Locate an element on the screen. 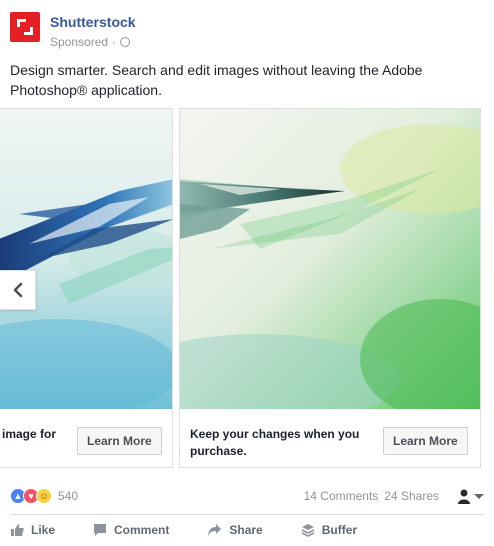  card-1-caption: image for is located at coordinates (29, 434).